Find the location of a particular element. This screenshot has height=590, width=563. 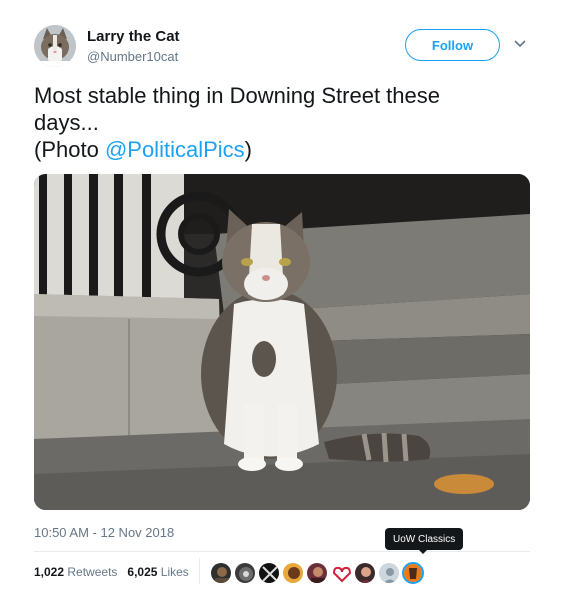

follow-button: Follow is located at coordinates (452, 45).